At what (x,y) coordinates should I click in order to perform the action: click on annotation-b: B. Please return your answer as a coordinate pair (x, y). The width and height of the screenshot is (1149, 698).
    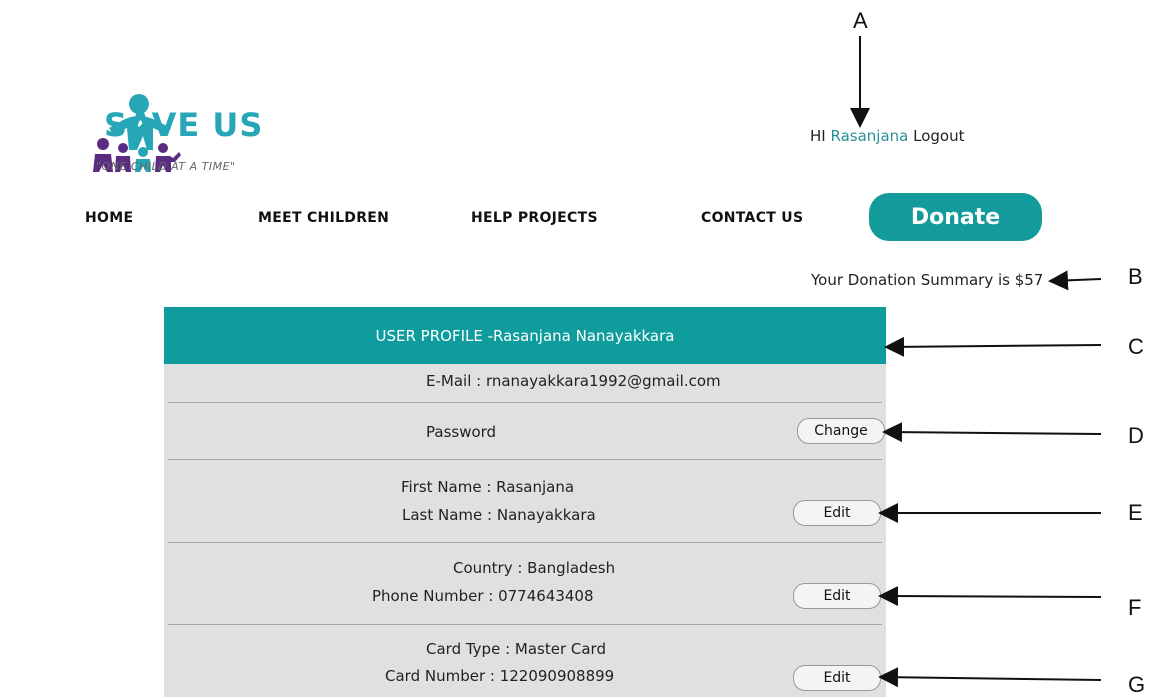
    Looking at the image, I should click on (1135, 276).